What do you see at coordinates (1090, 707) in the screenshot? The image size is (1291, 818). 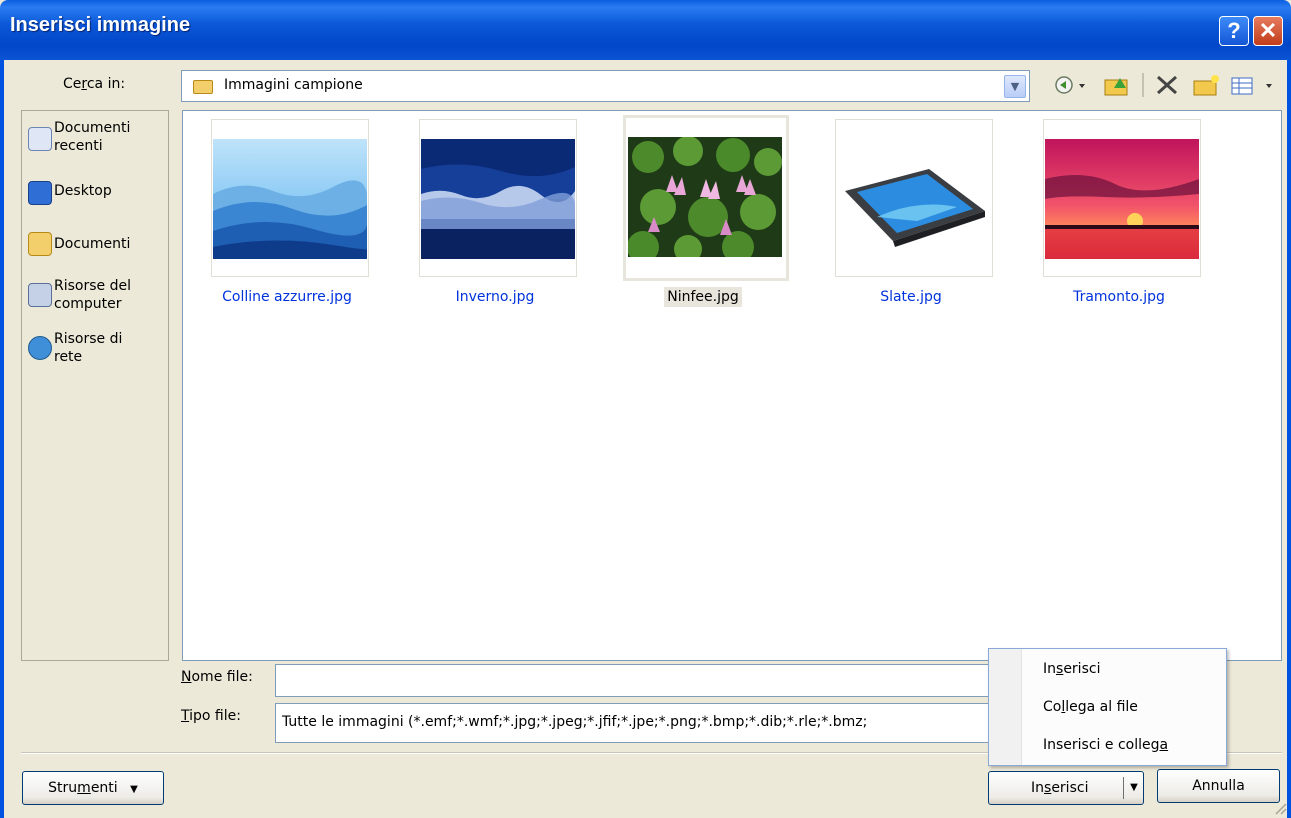 I see `menu-item-link-to-file: Collega al file` at bounding box center [1090, 707].